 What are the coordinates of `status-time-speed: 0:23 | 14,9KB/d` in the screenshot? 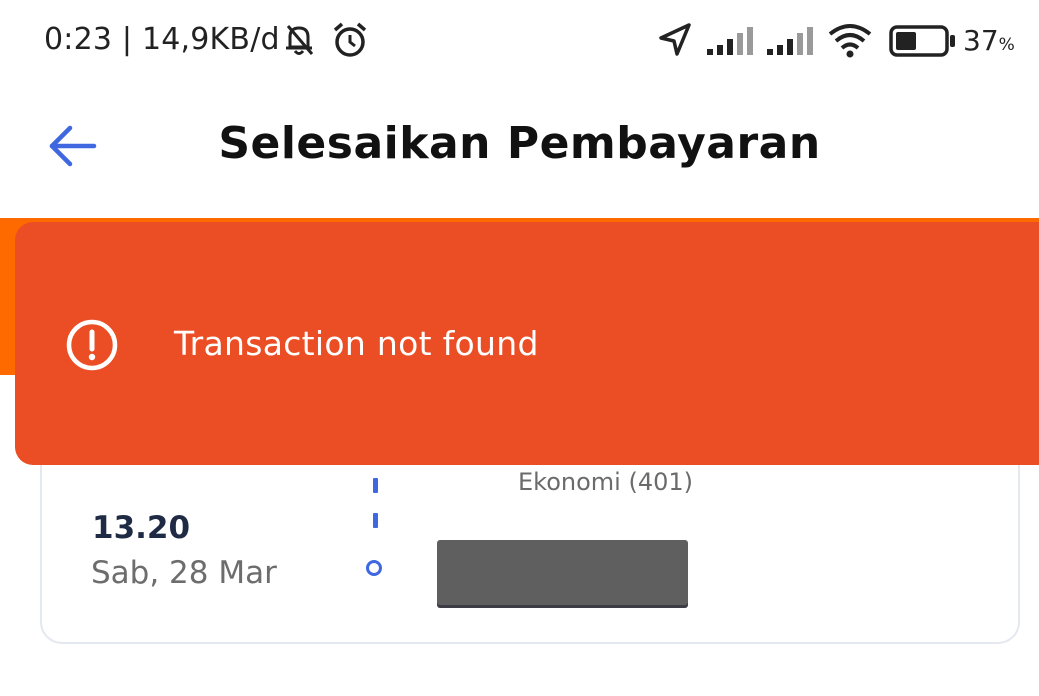 It's located at (162, 39).